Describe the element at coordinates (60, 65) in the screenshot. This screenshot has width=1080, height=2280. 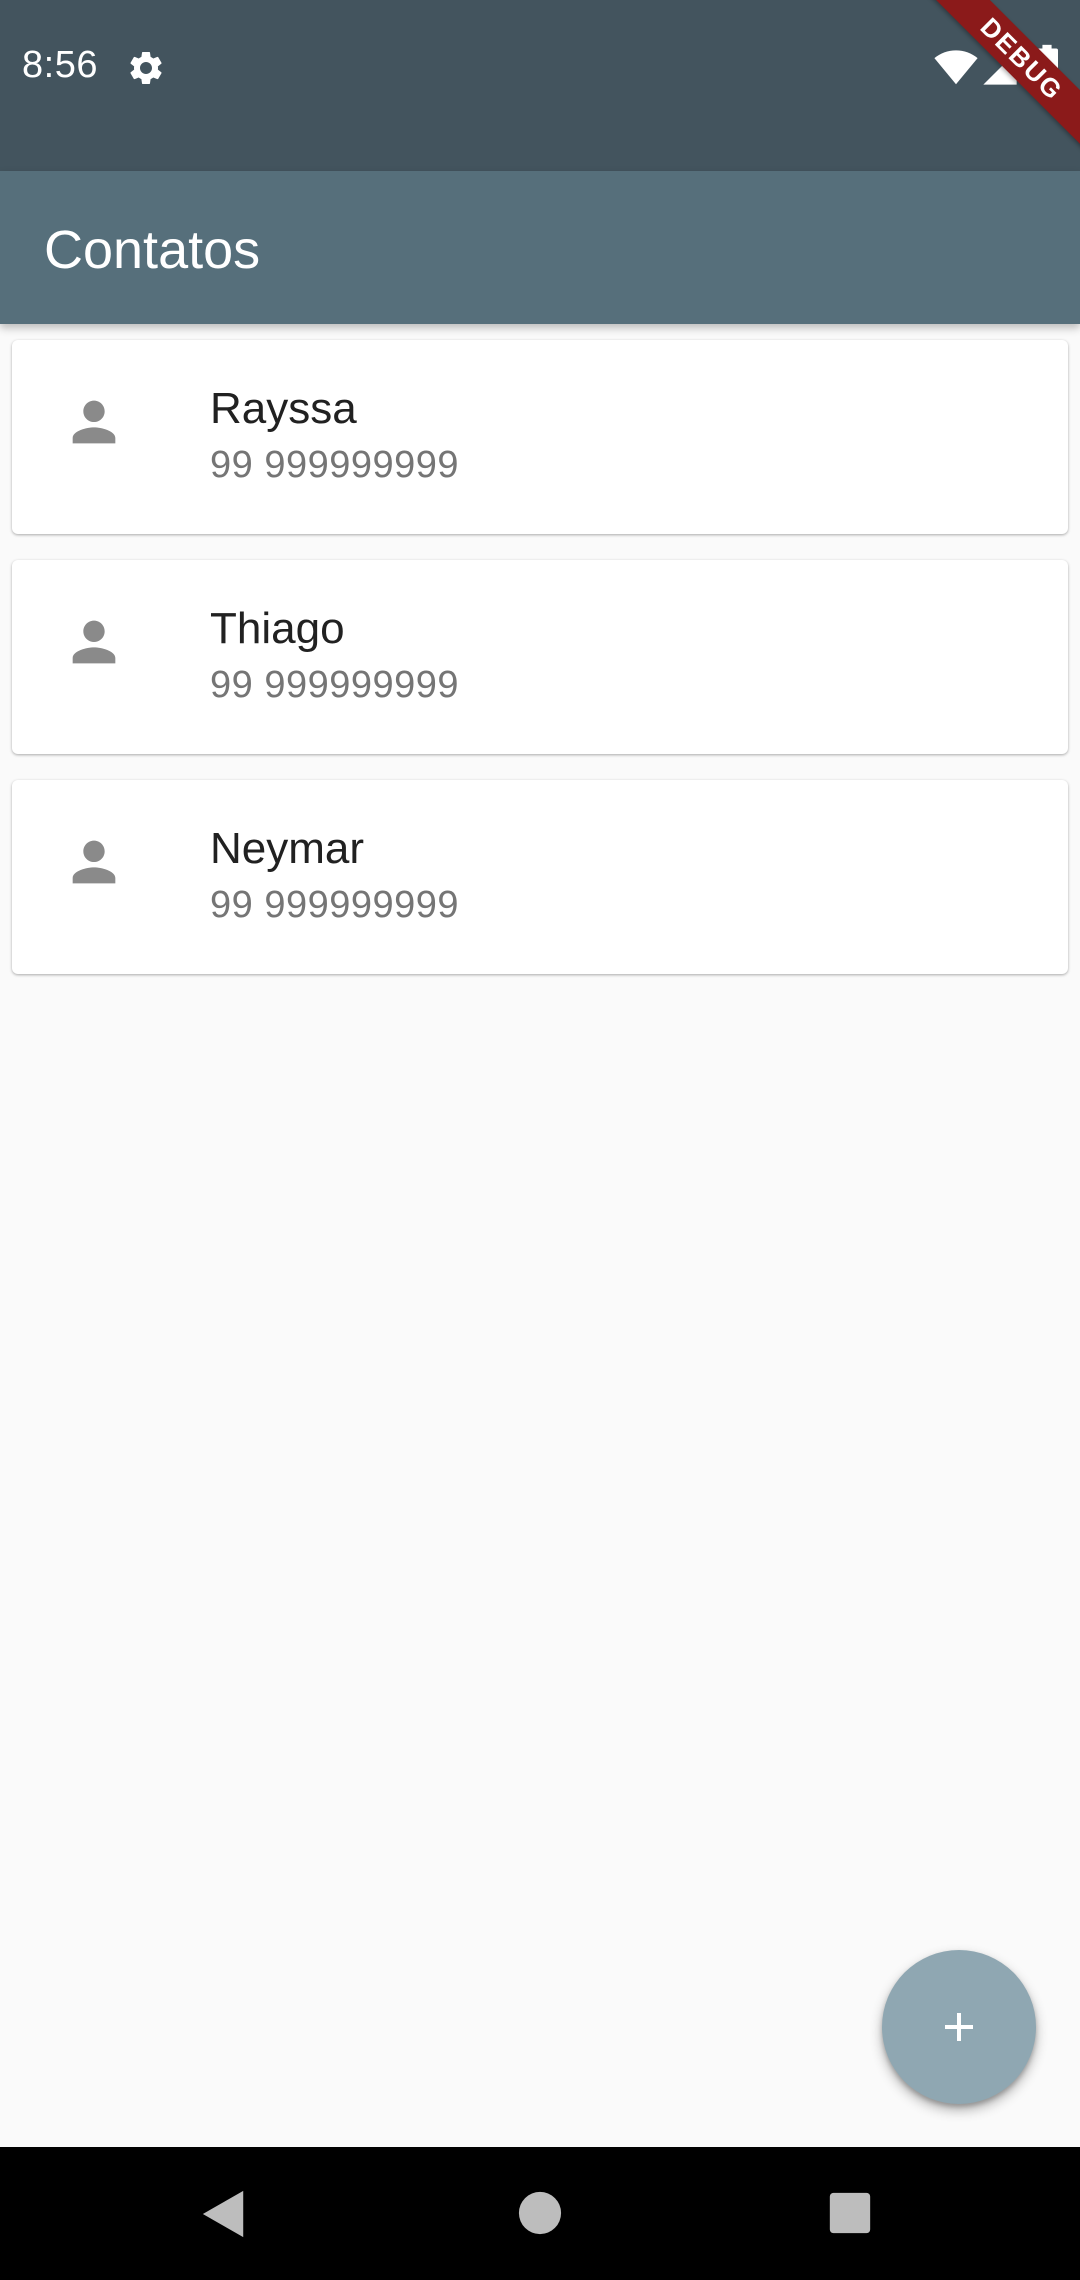
I see `status-time: 8:56` at that location.